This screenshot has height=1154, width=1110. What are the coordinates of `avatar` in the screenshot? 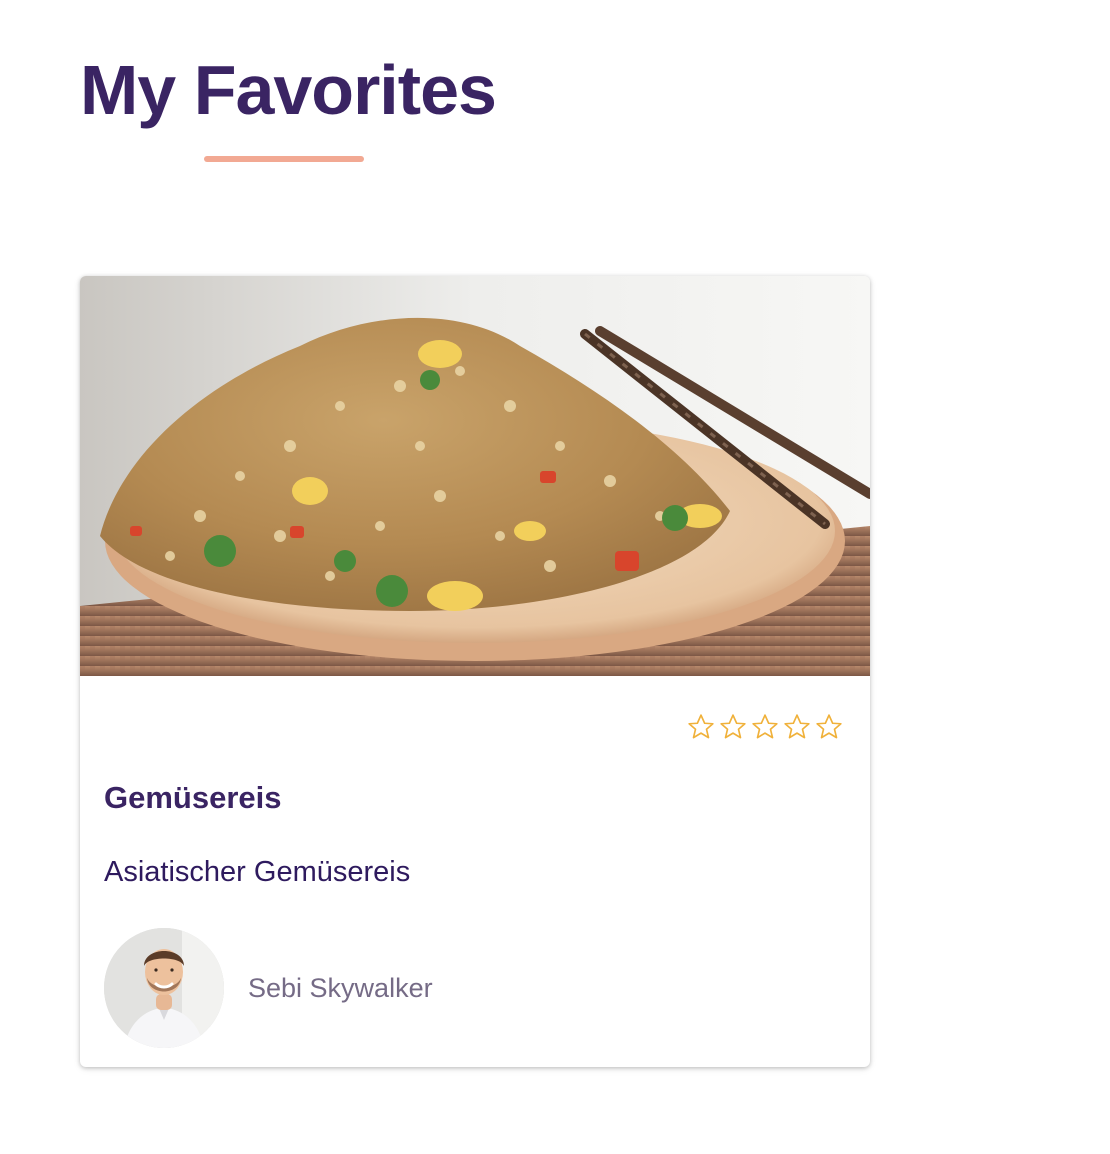 It's located at (164, 988).